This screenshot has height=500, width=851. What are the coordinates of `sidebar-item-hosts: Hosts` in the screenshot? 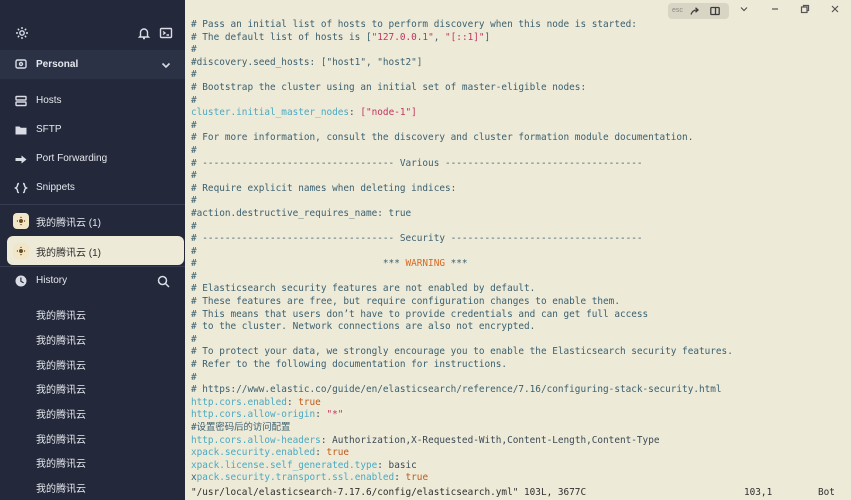 It's located at (92, 101).